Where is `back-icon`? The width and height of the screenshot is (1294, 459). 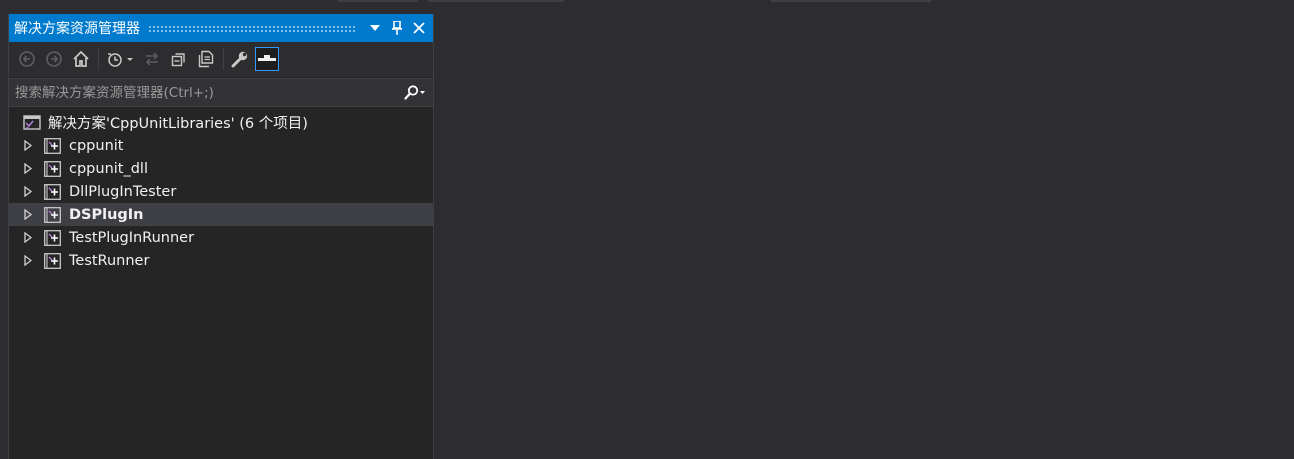 back-icon is located at coordinates (27, 59).